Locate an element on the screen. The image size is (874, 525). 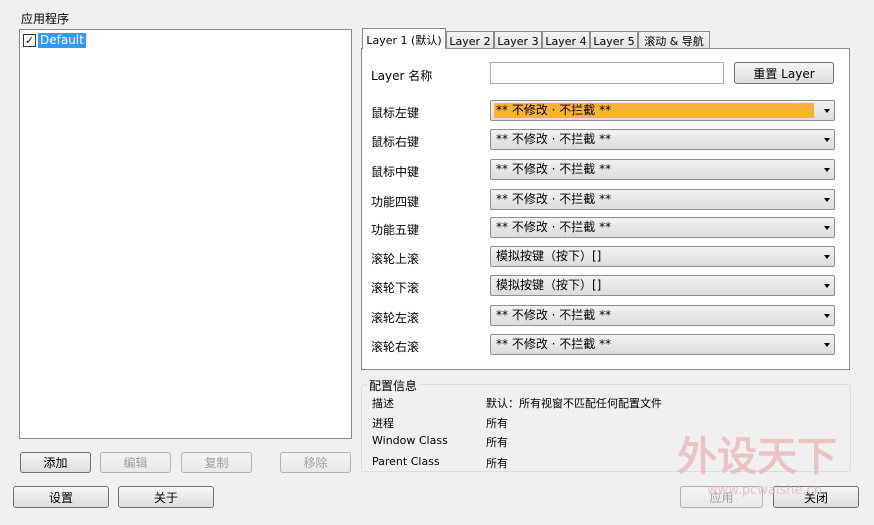
tab-layer-2: Layer 2 is located at coordinates (470, 40).